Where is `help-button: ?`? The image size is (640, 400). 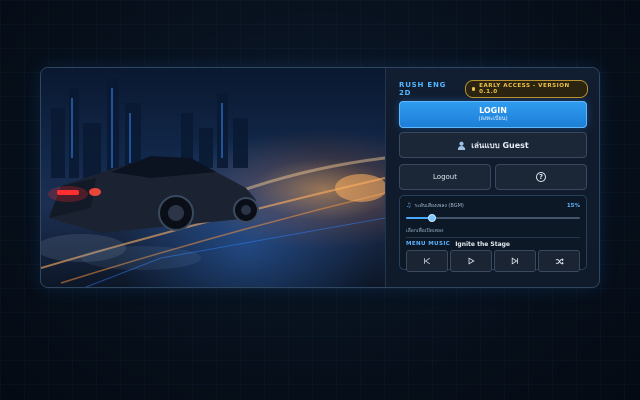
help-button: ? is located at coordinates (541, 177).